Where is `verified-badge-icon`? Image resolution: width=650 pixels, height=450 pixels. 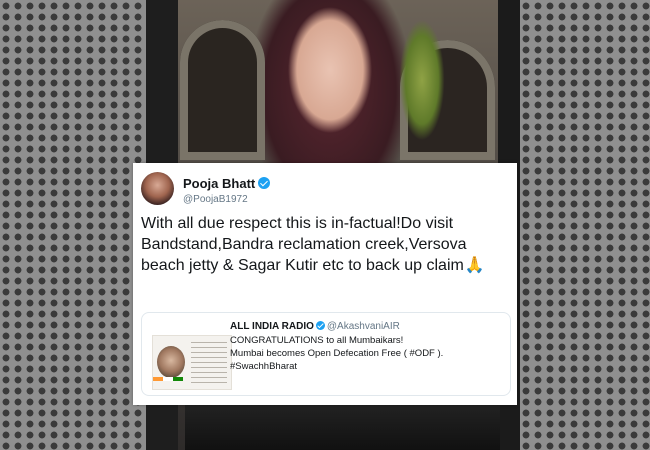
verified-badge-icon is located at coordinates (264, 183).